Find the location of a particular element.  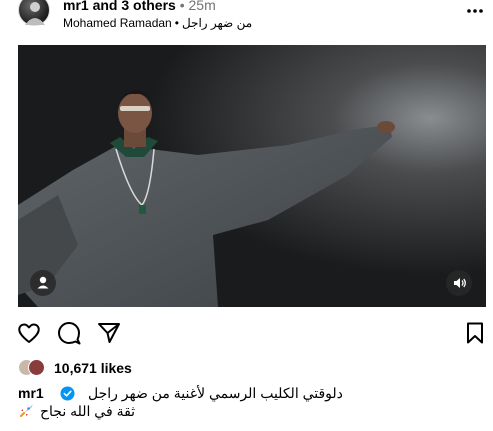

save-button is located at coordinates (475, 333).